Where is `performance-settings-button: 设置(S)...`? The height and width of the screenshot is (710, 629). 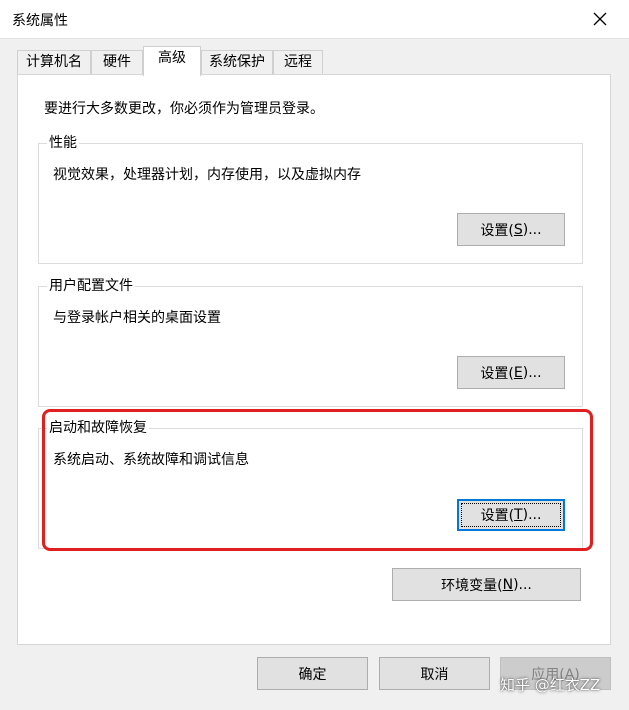
performance-settings-button: 设置(S)... is located at coordinates (511, 229).